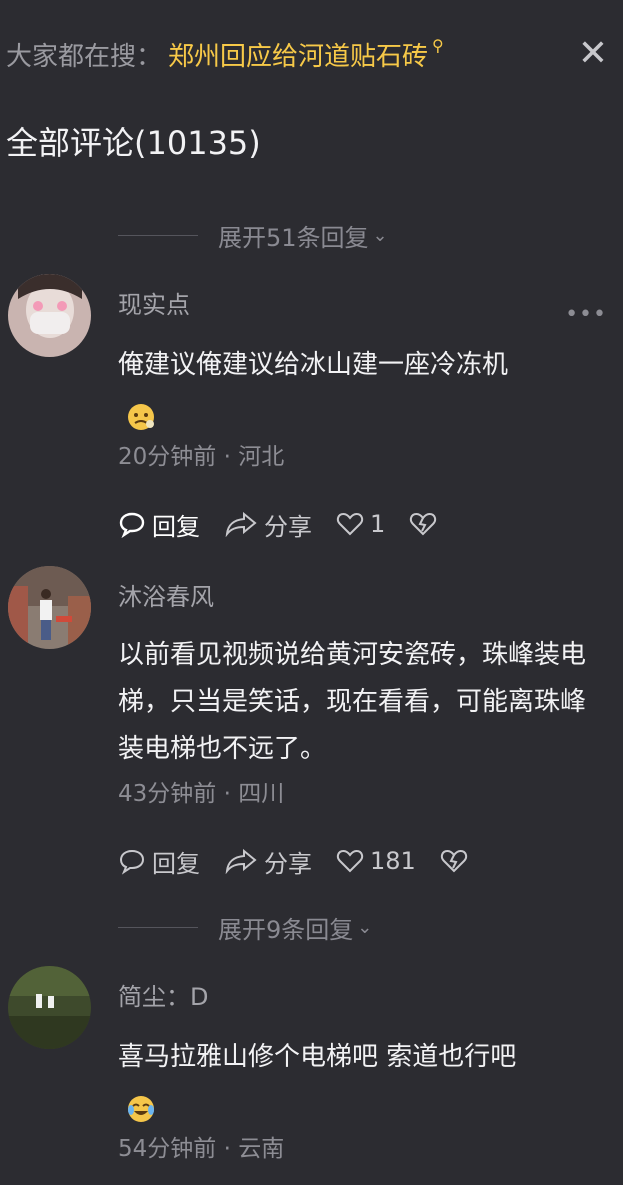  Describe the element at coordinates (356, 1081) in the screenshot. I see `comment-text: 喜马拉雅山修个电梯吧 索道也行吧` at that location.